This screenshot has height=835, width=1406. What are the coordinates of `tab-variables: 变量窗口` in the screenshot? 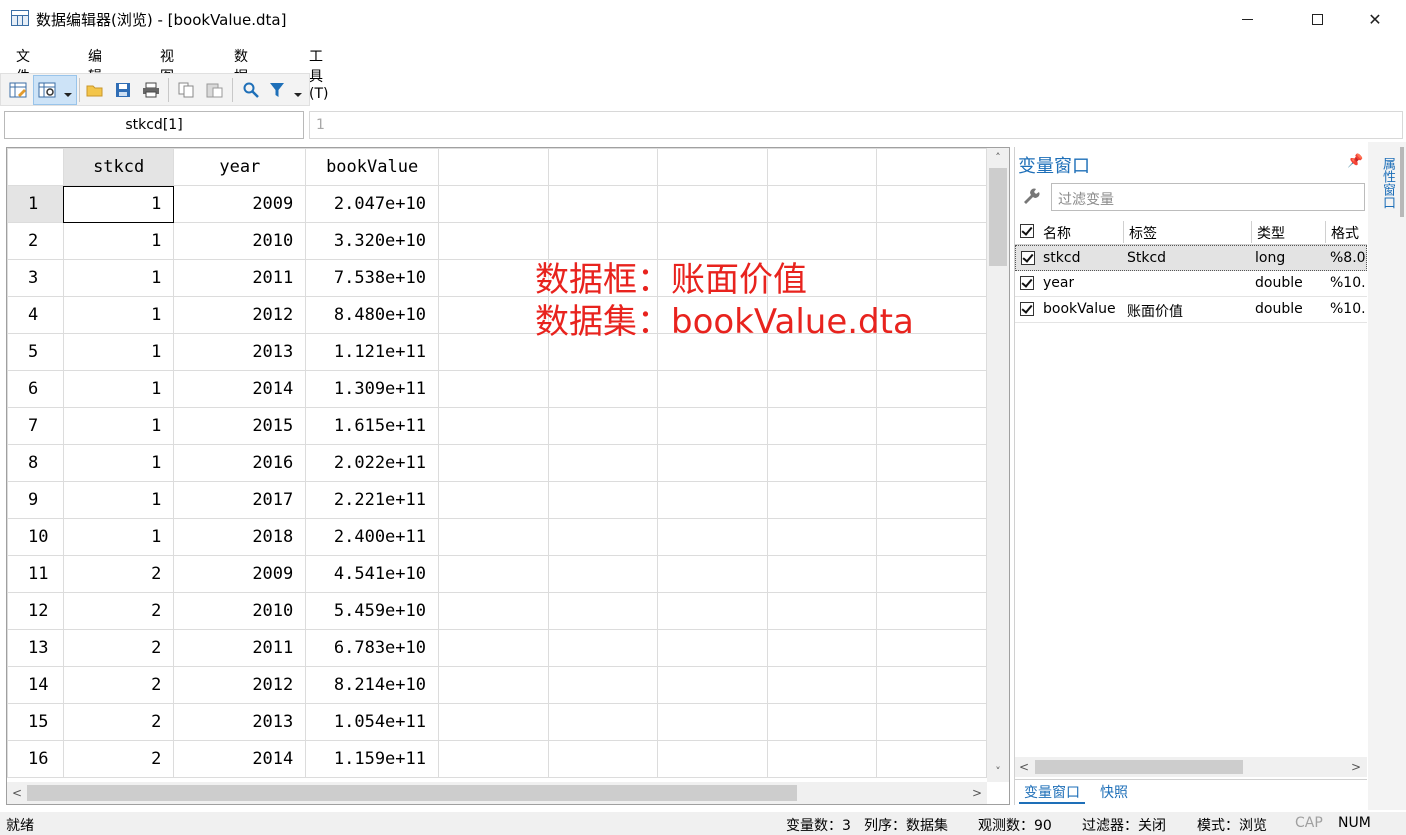 It's located at (1052, 793).